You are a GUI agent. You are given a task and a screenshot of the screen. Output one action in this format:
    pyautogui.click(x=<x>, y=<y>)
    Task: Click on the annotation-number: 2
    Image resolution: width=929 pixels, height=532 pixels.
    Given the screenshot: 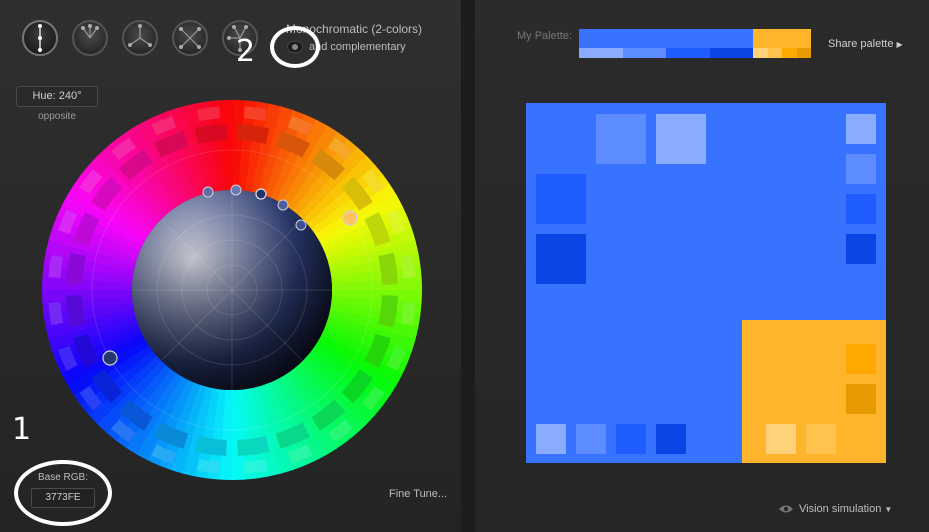 What is the action you would take?
    pyautogui.click(x=246, y=51)
    